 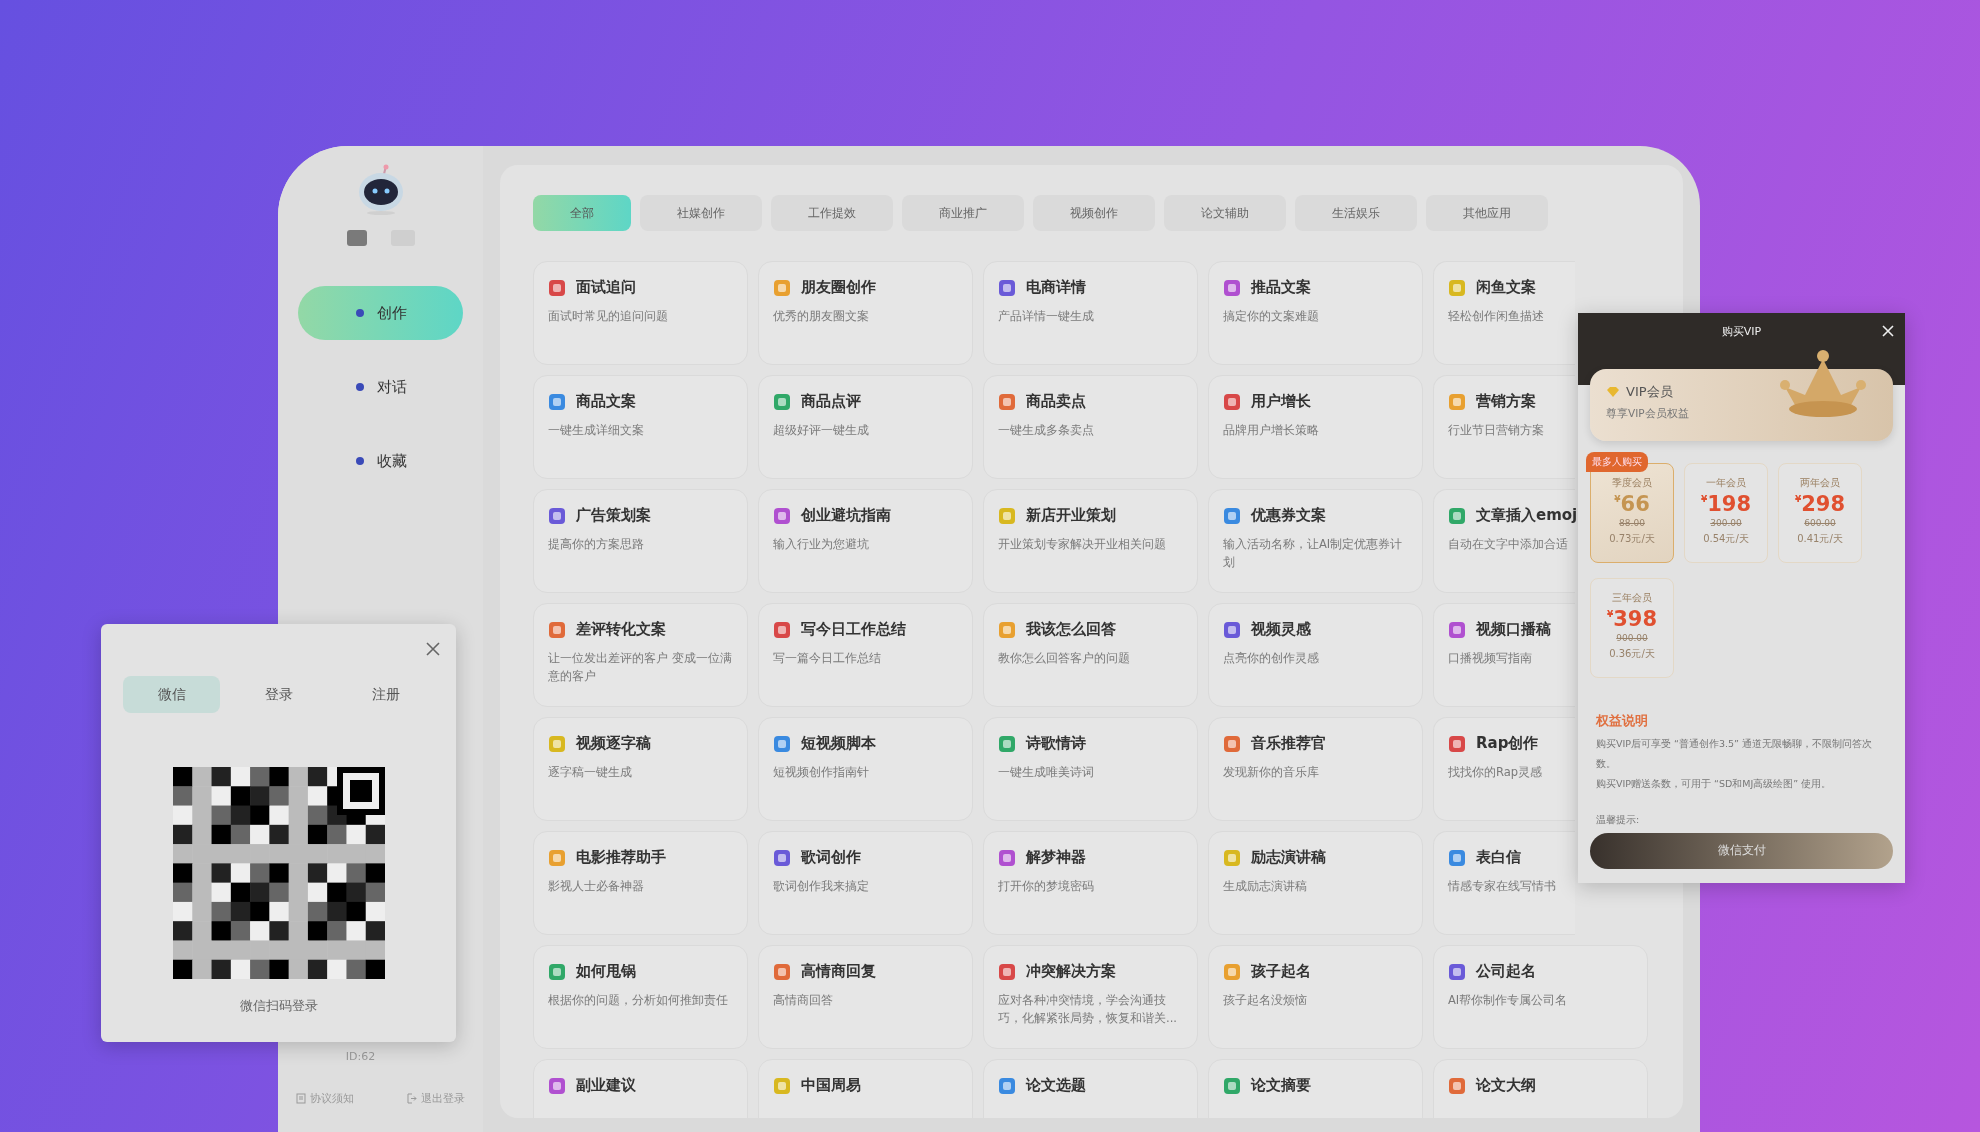 I want to click on nav-item: 创作, so click(x=380, y=313).